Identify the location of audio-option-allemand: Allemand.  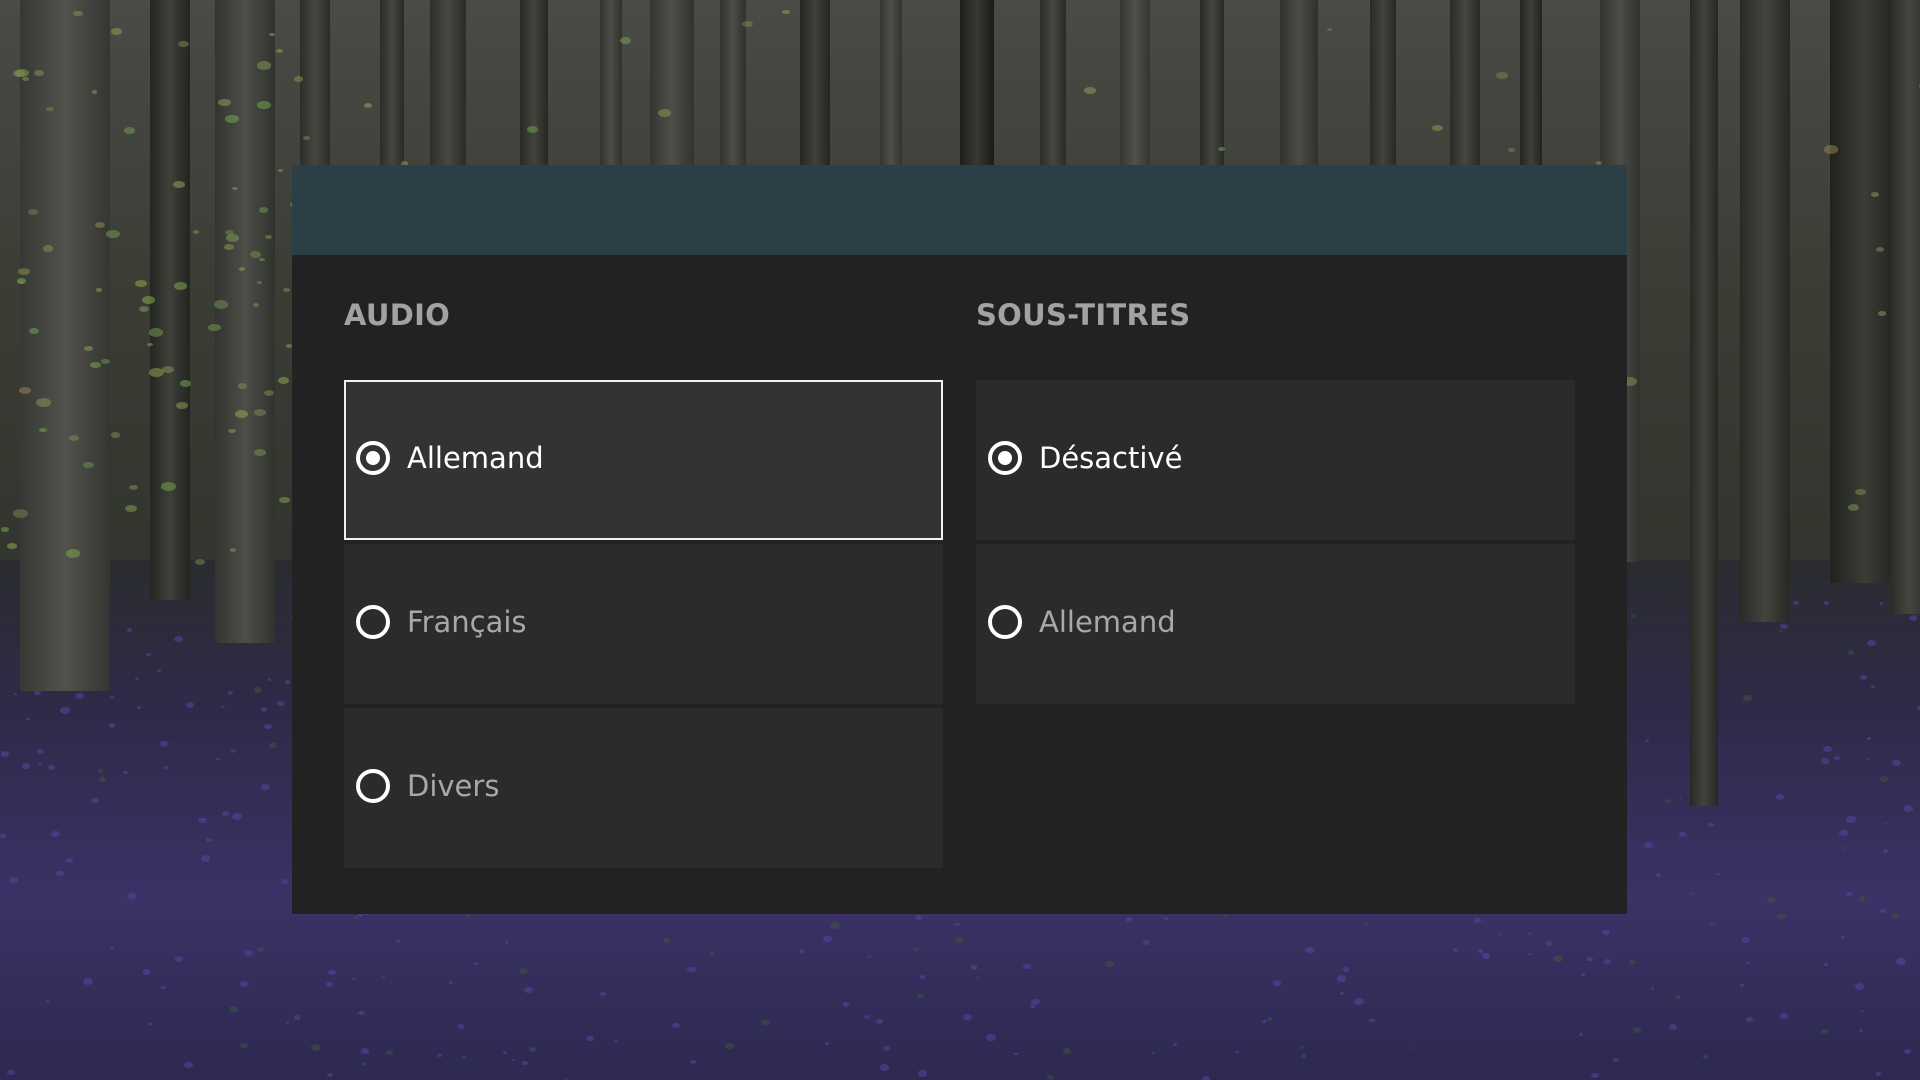
(643, 460).